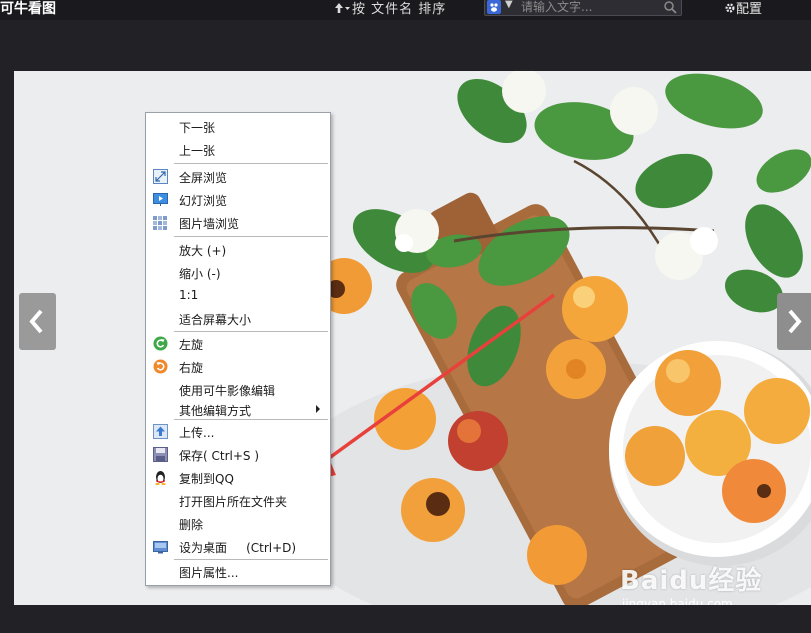 The height and width of the screenshot is (633, 811). Describe the element at coordinates (189, 295) in the screenshot. I see `menu-item-label: 1:1` at that location.